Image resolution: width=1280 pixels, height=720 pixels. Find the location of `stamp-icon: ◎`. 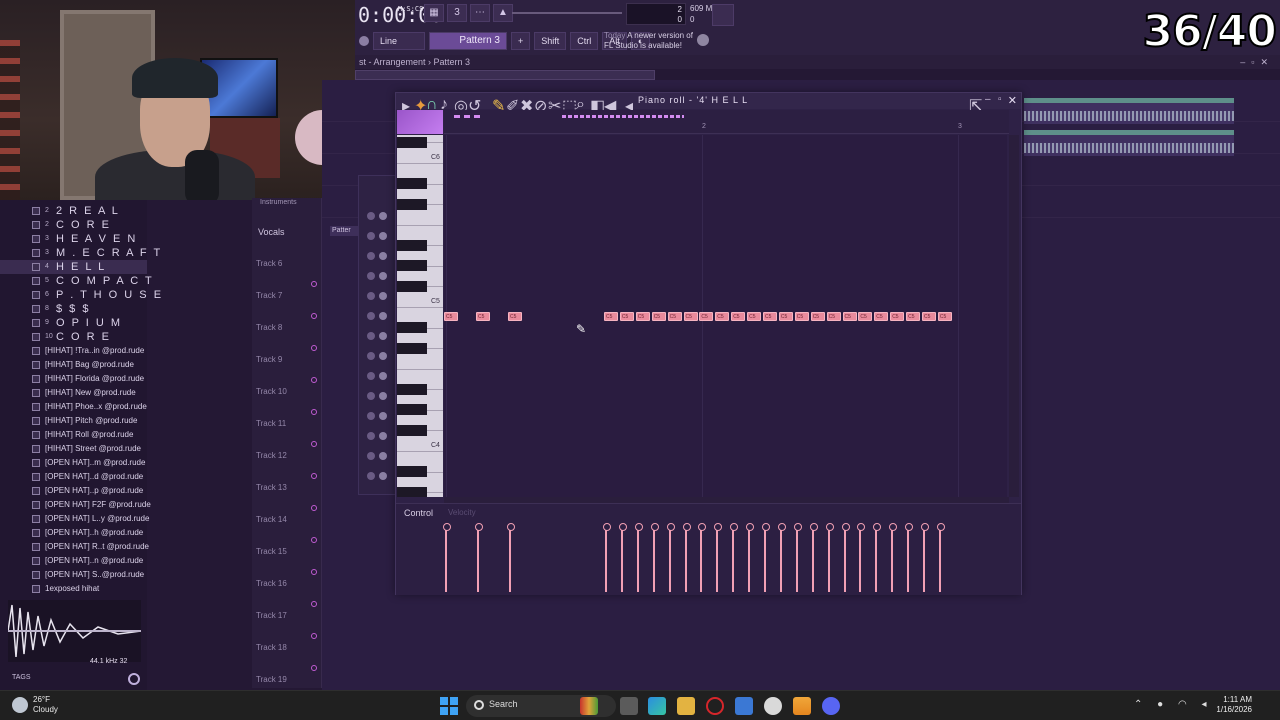

stamp-icon: ◎ is located at coordinates (461, 105).